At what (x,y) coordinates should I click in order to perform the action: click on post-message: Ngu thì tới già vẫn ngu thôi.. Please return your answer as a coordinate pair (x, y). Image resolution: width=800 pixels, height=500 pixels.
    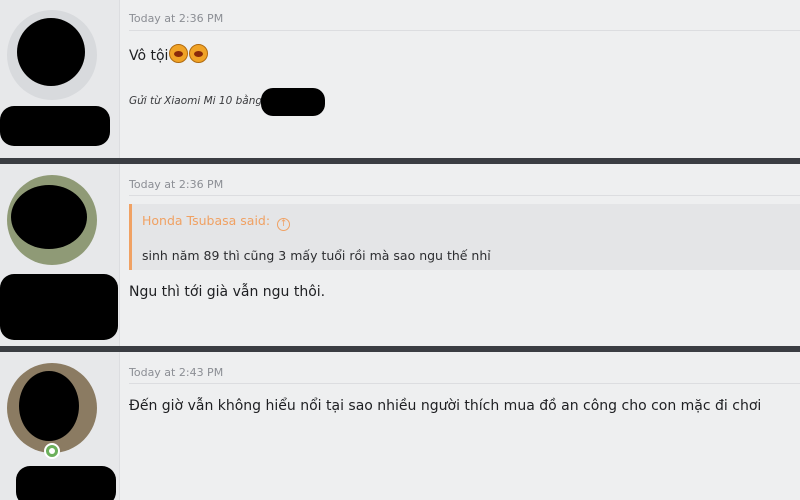
    Looking at the image, I should click on (227, 292).